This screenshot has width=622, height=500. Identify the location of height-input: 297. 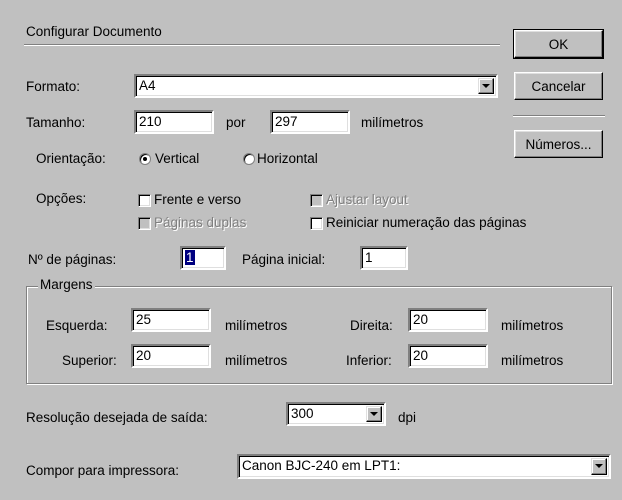
(310, 122).